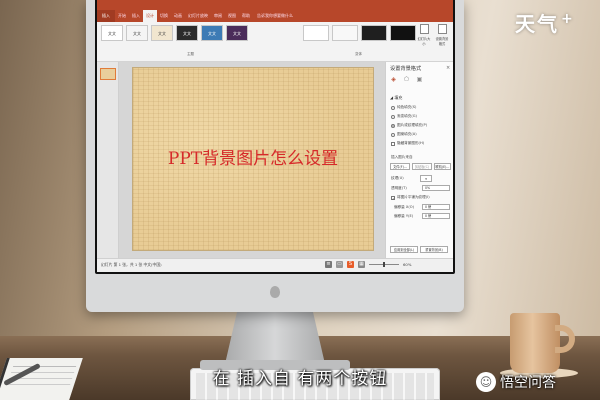  What do you see at coordinates (174, 33) in the screenshot?
I see `theme-gallery: 文文 文文 文文 文文 文文 文文` at bounding box center [174, 33].